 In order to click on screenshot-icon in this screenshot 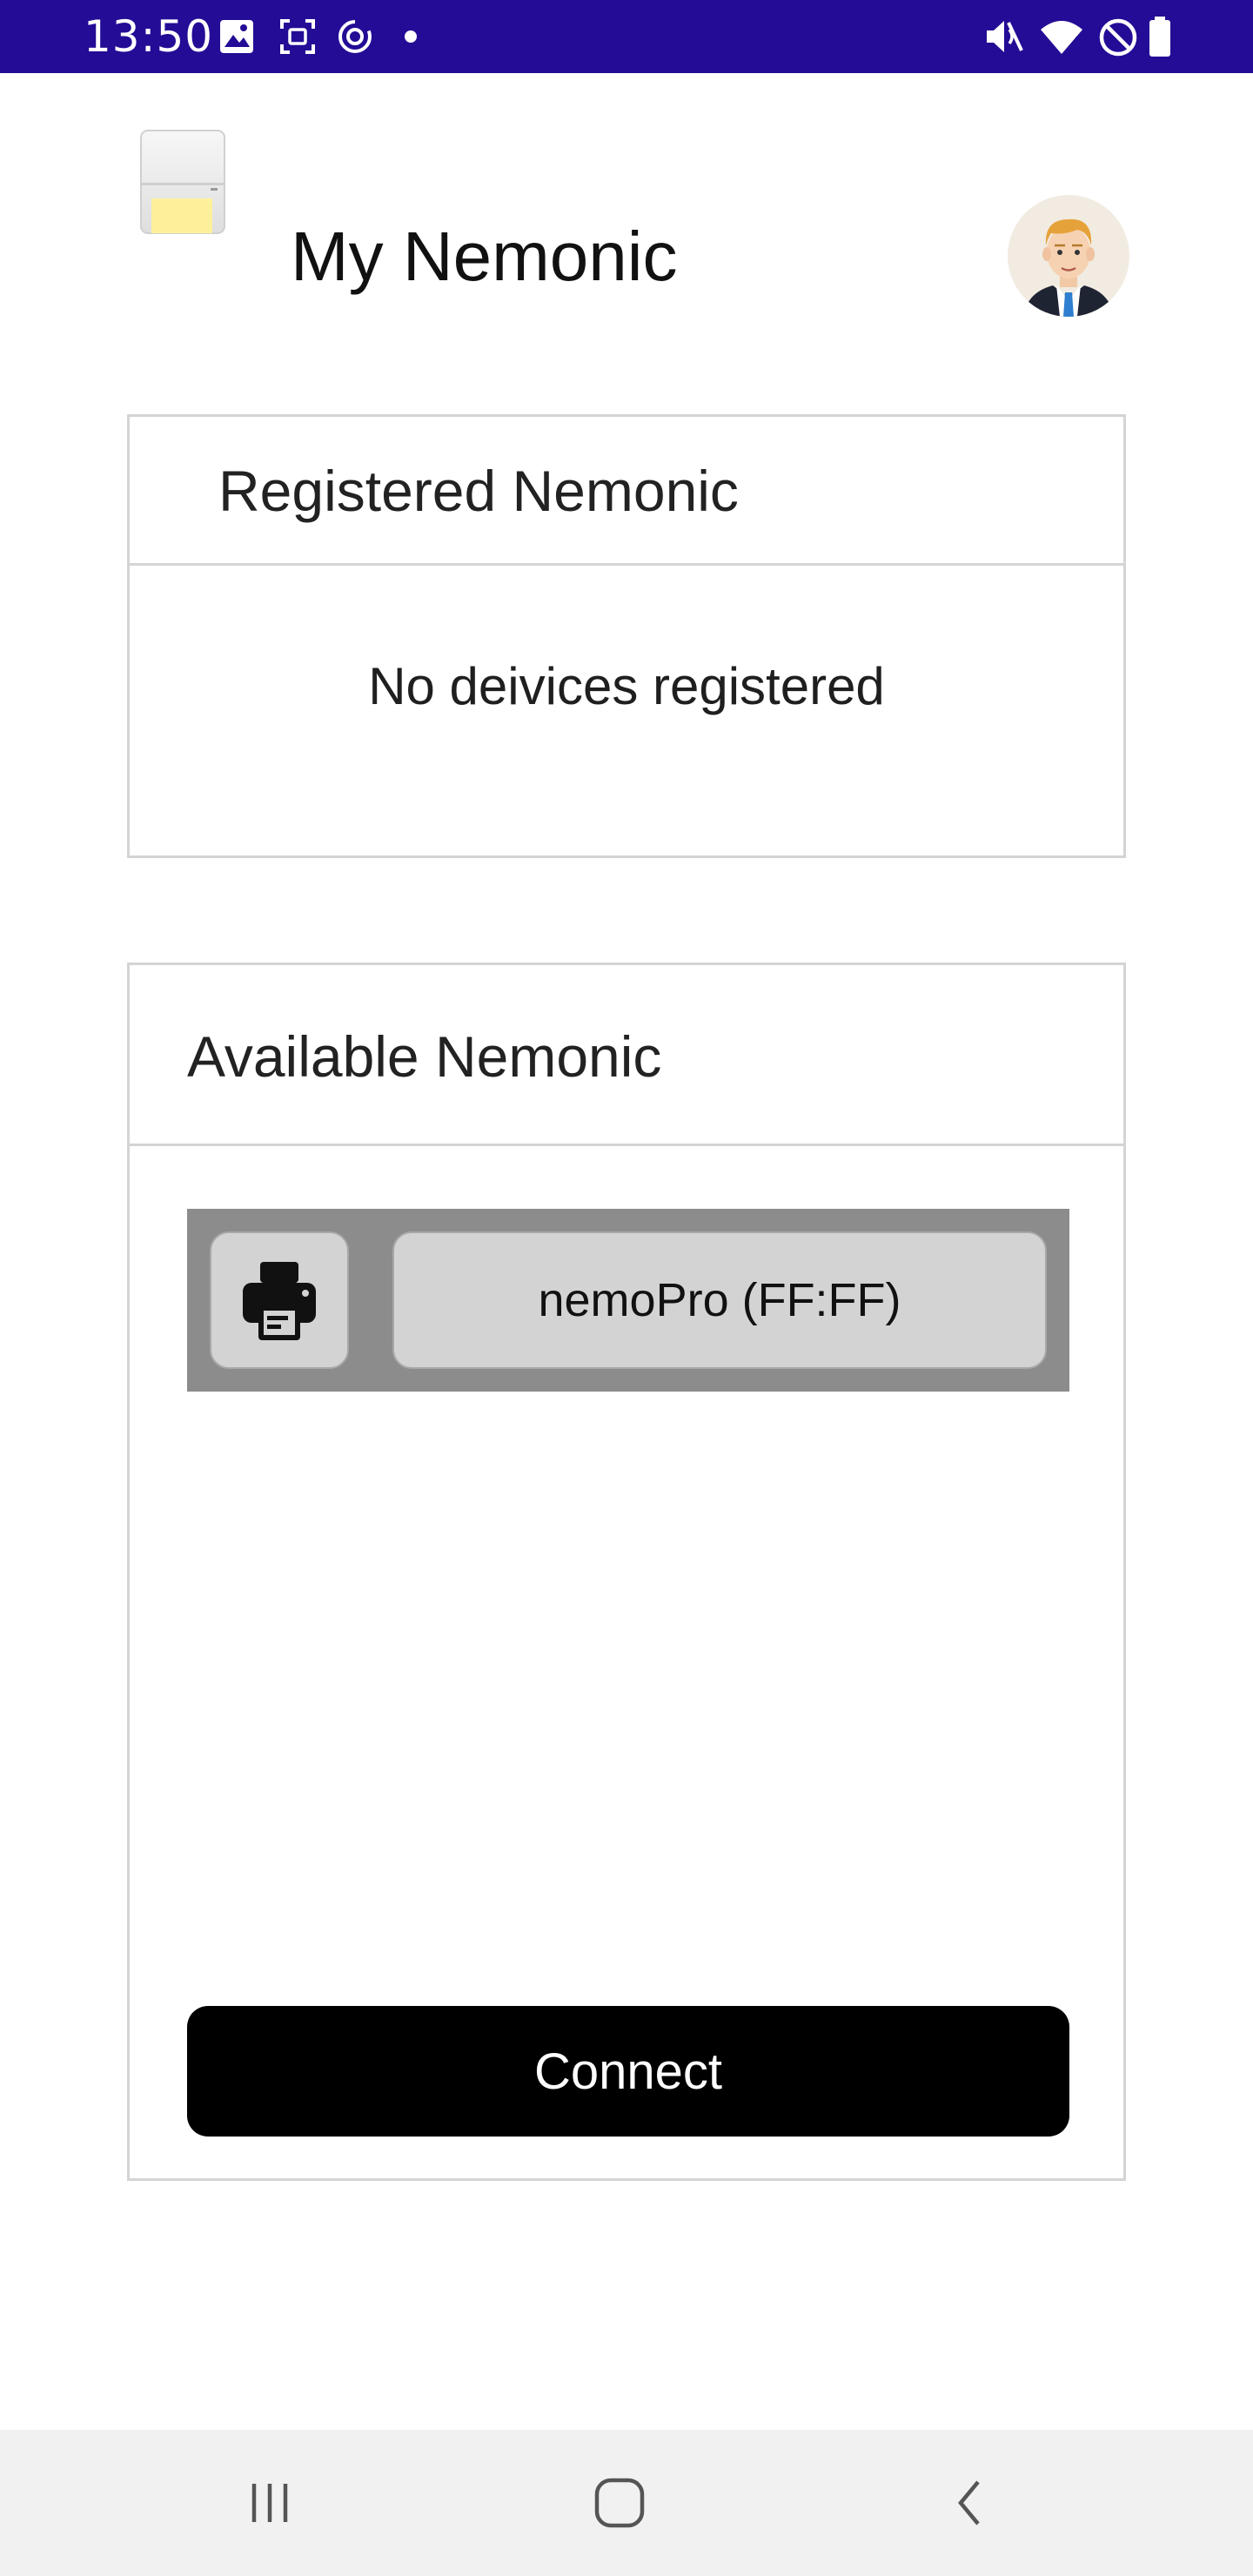, I will do `click(297, 37)`.